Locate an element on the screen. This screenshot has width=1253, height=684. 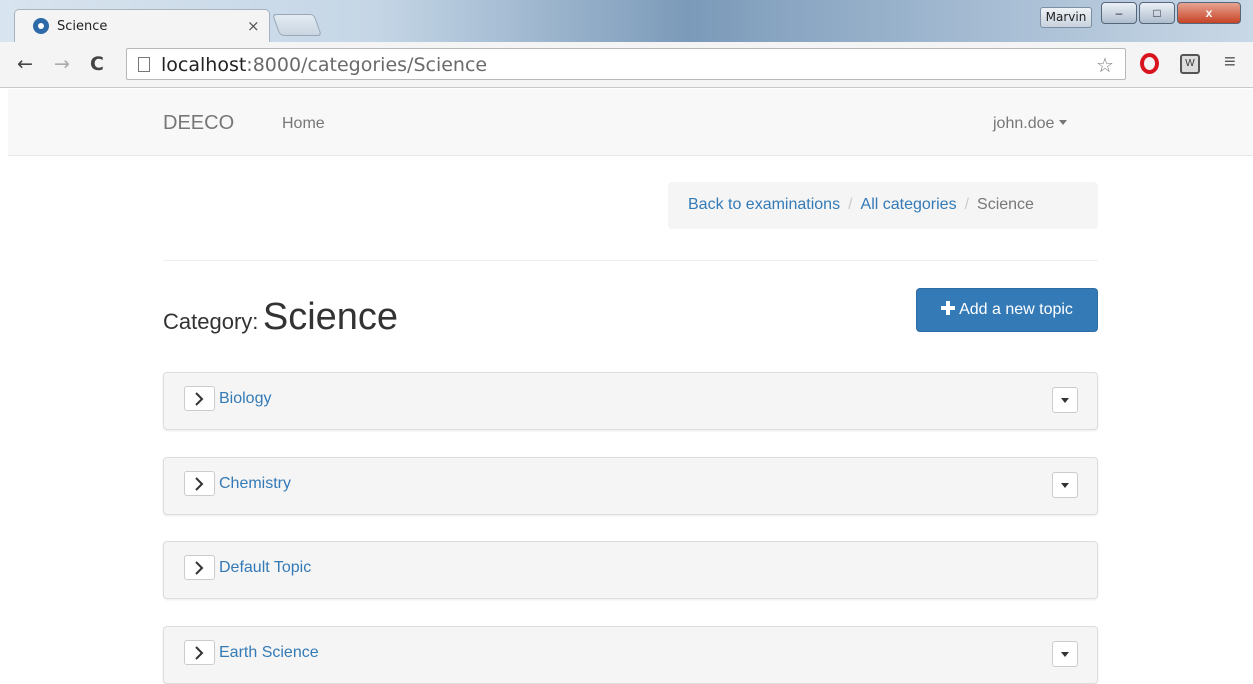
user-name: john.doe is located at coordinates (1024, 123).